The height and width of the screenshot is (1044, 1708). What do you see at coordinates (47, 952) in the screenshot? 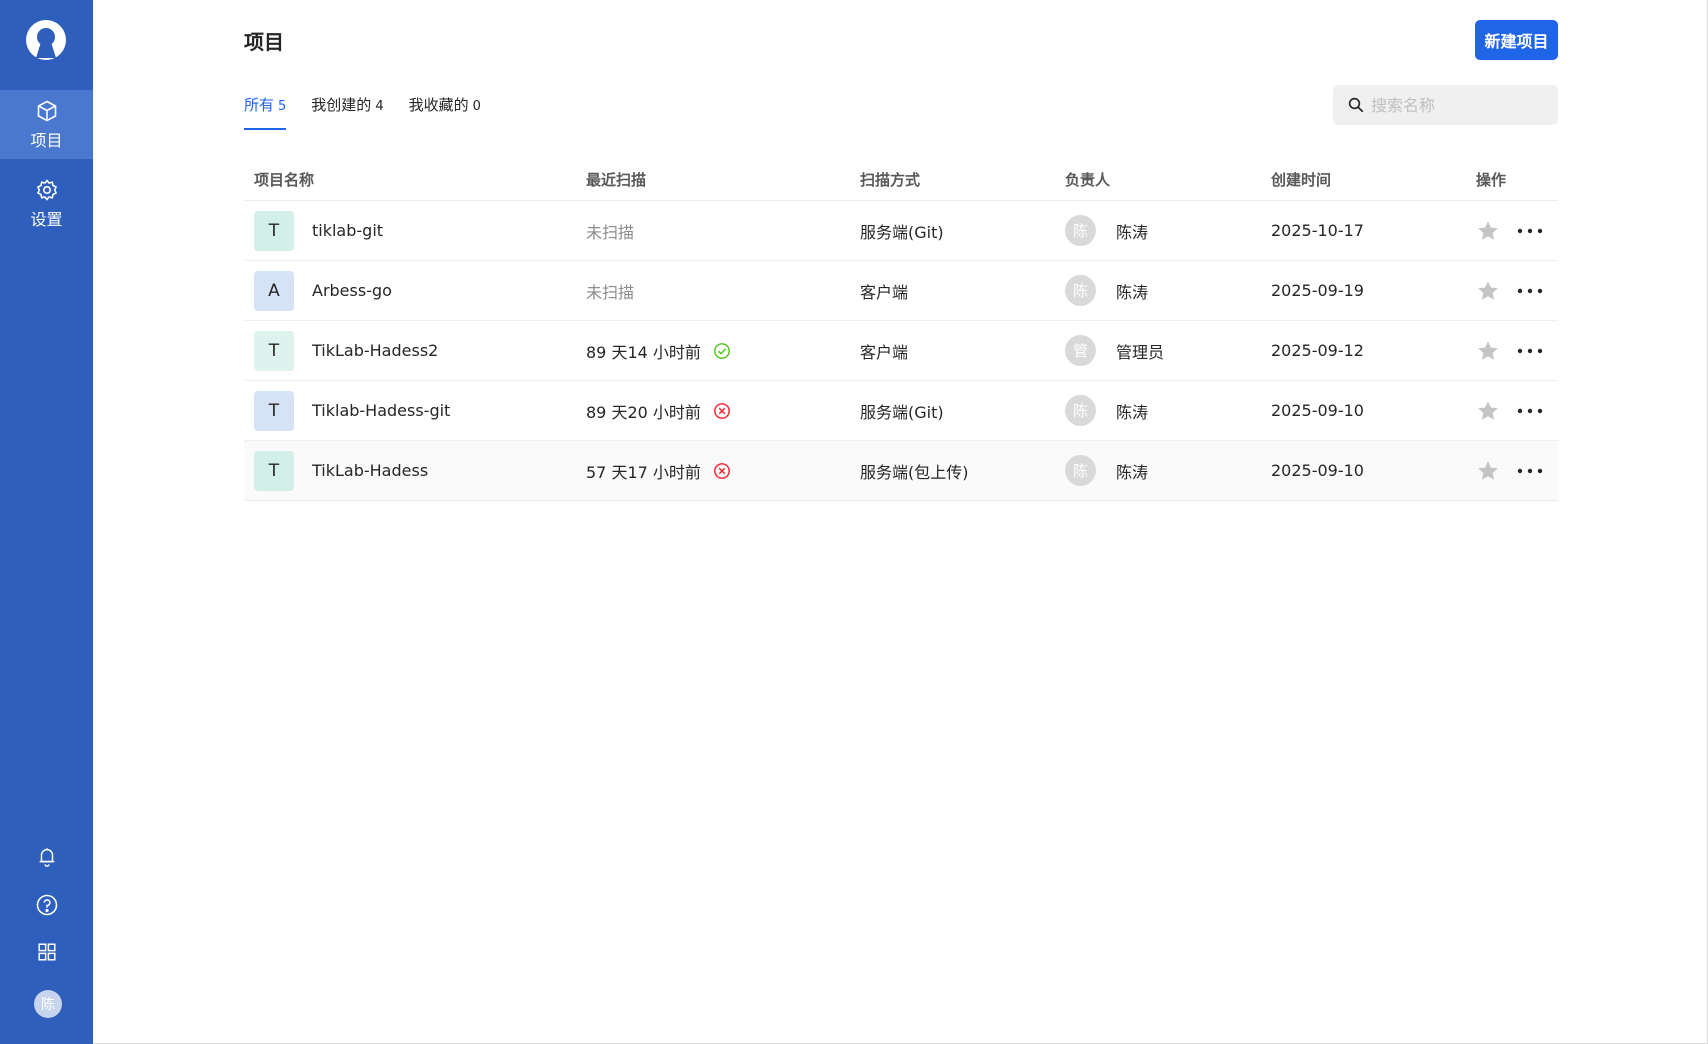
I see `apps-grid-icon` at bounding box center [47, 952].